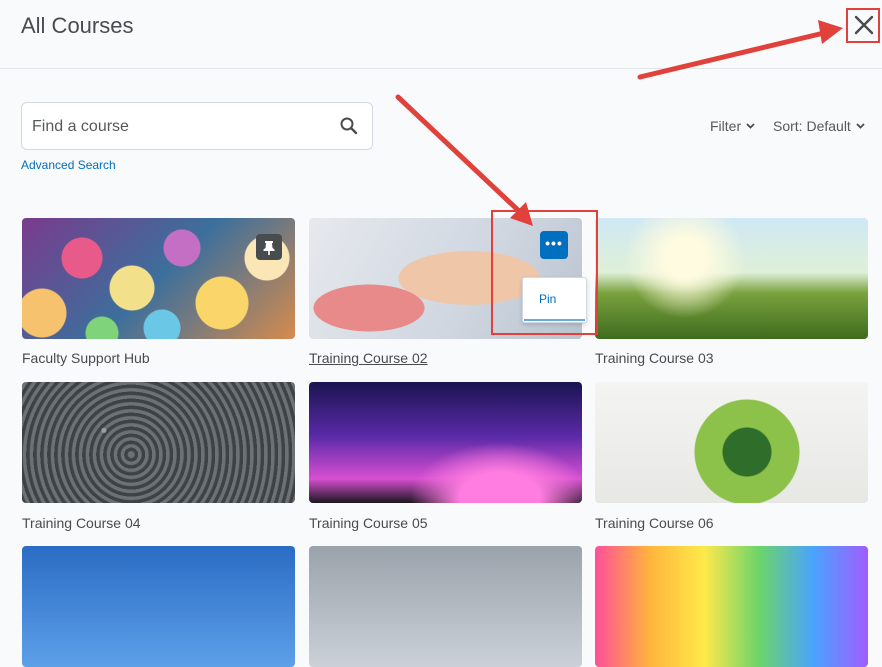 This screenshot has width=882, height=667. I want to click on context-menu: Pin, so click(554, 300).